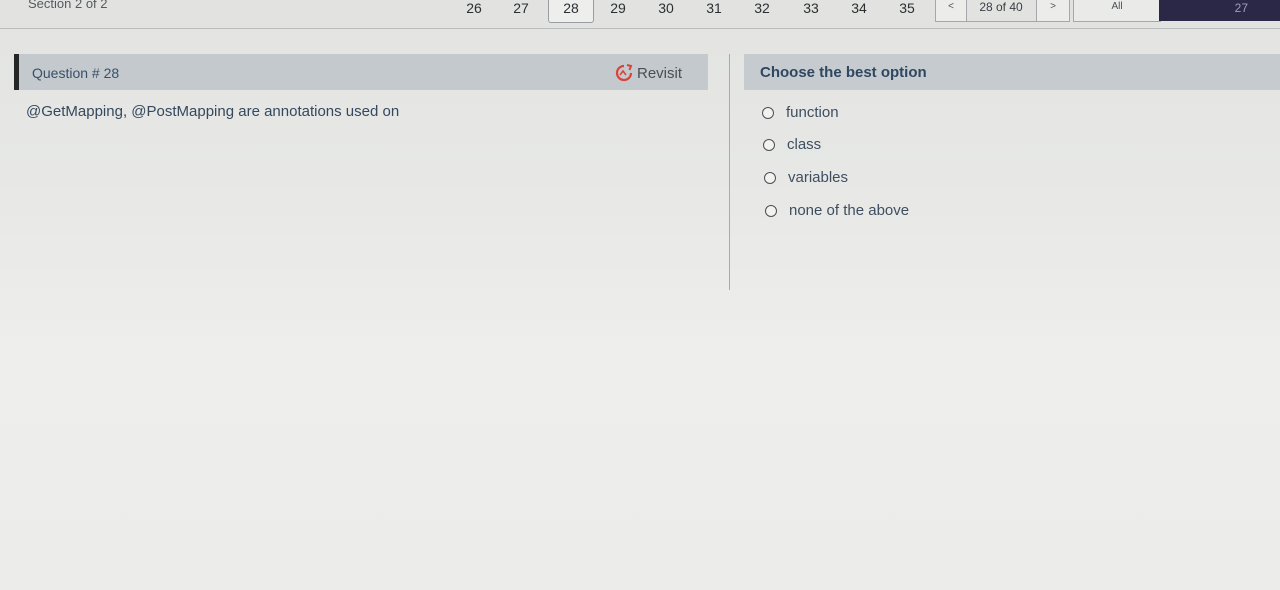 The image size is (1280, 590). What do you see at coordinates (1117, 11) in the screenshot?
I see `show-all-button: All` at bounding box center [1117, 11].